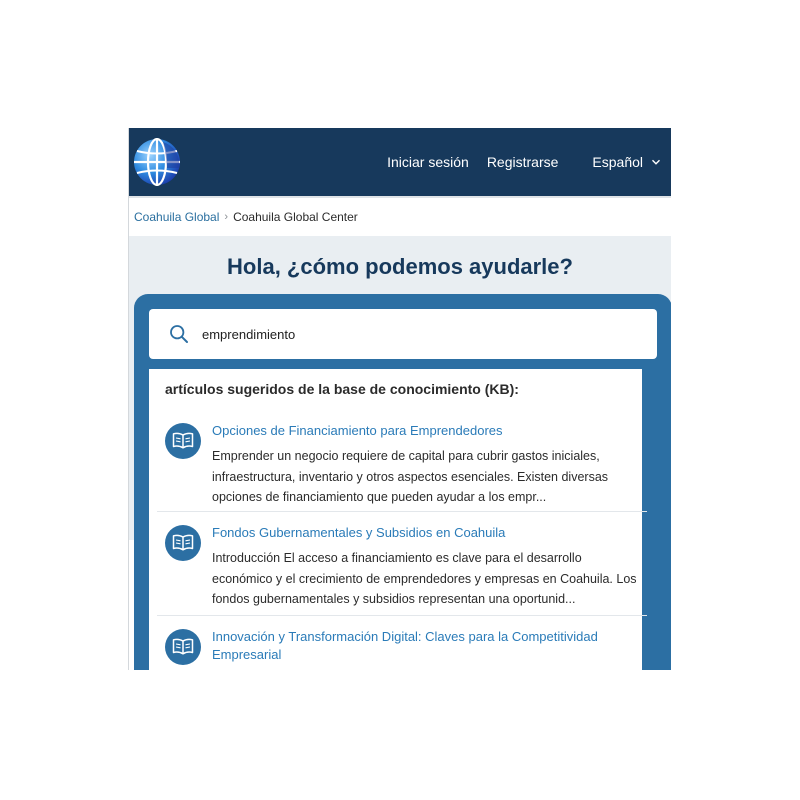 The image size is (800, 800). Describe the element at coordinates (179, 334) in the screenshot. I see `search-icon` at that location.